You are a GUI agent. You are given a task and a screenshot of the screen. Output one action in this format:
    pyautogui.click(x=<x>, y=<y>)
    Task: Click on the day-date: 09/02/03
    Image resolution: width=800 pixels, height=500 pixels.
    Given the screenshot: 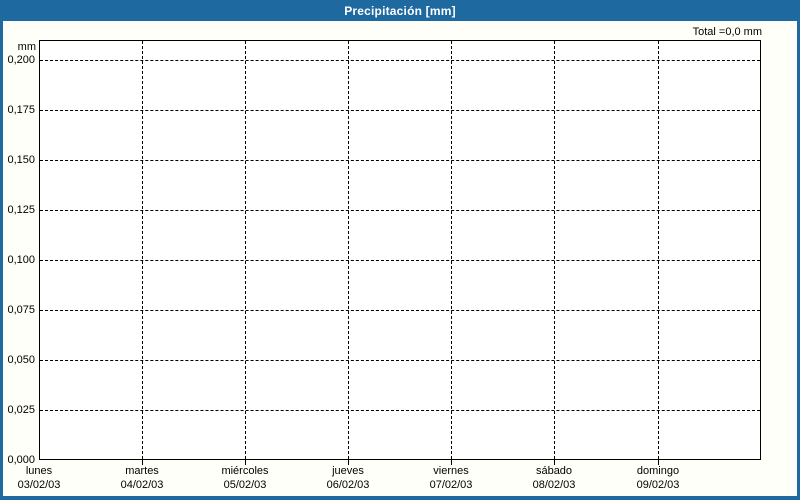 What is the action you would take?
    pyautogui.click(x=658, y=485)
    